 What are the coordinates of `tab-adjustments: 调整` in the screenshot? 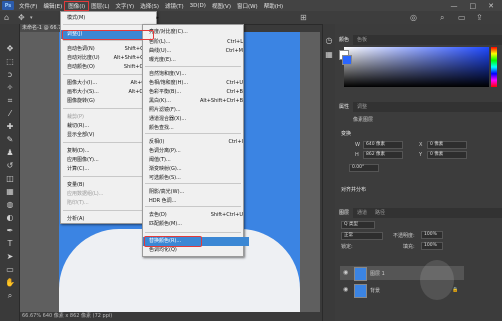 It's located at (362, 107).